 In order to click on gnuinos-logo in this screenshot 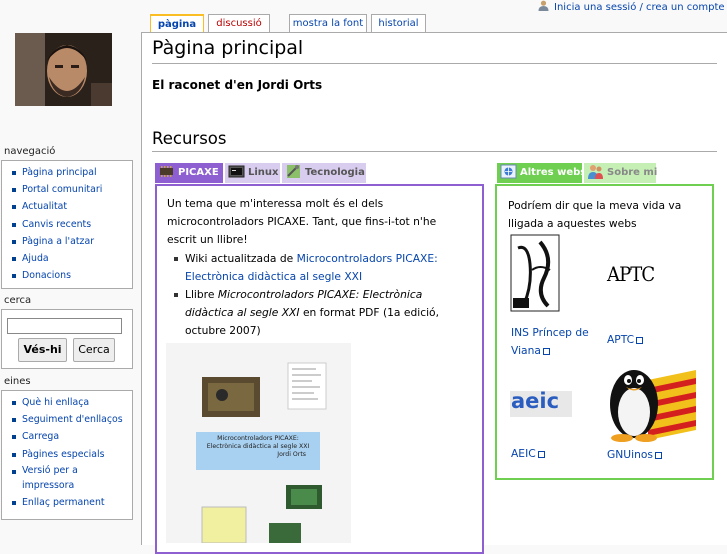, I will do `click(650, 401)`.